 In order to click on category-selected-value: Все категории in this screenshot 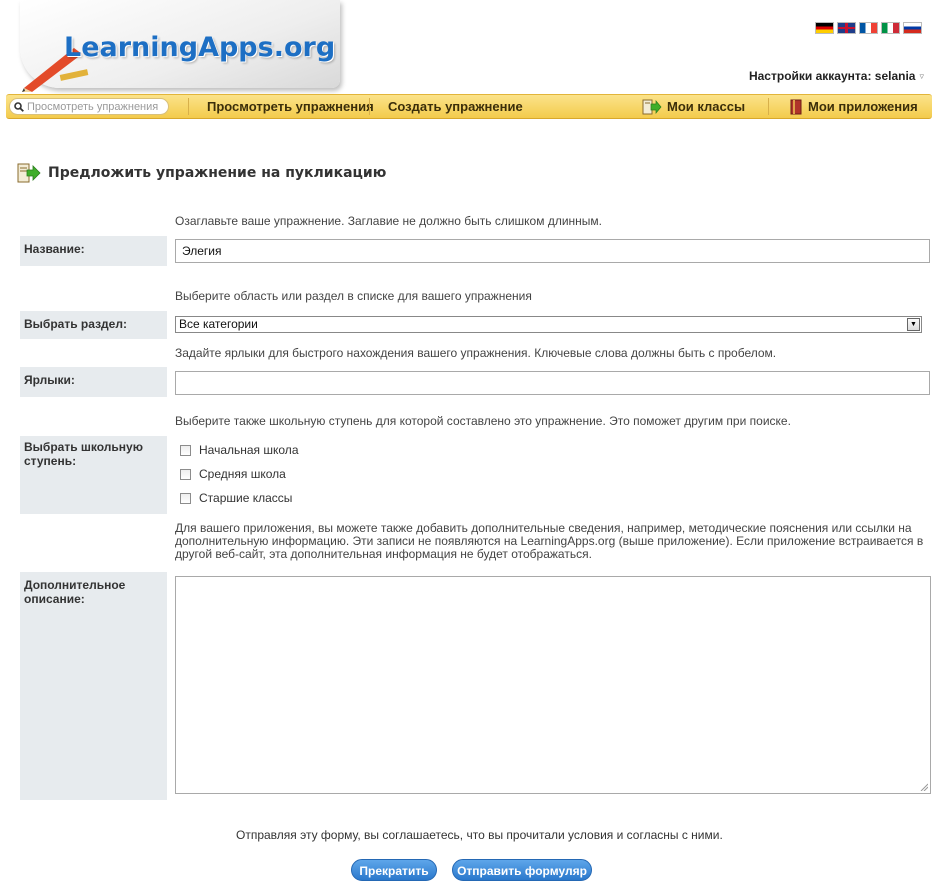, I will do `click(218, 324)`.